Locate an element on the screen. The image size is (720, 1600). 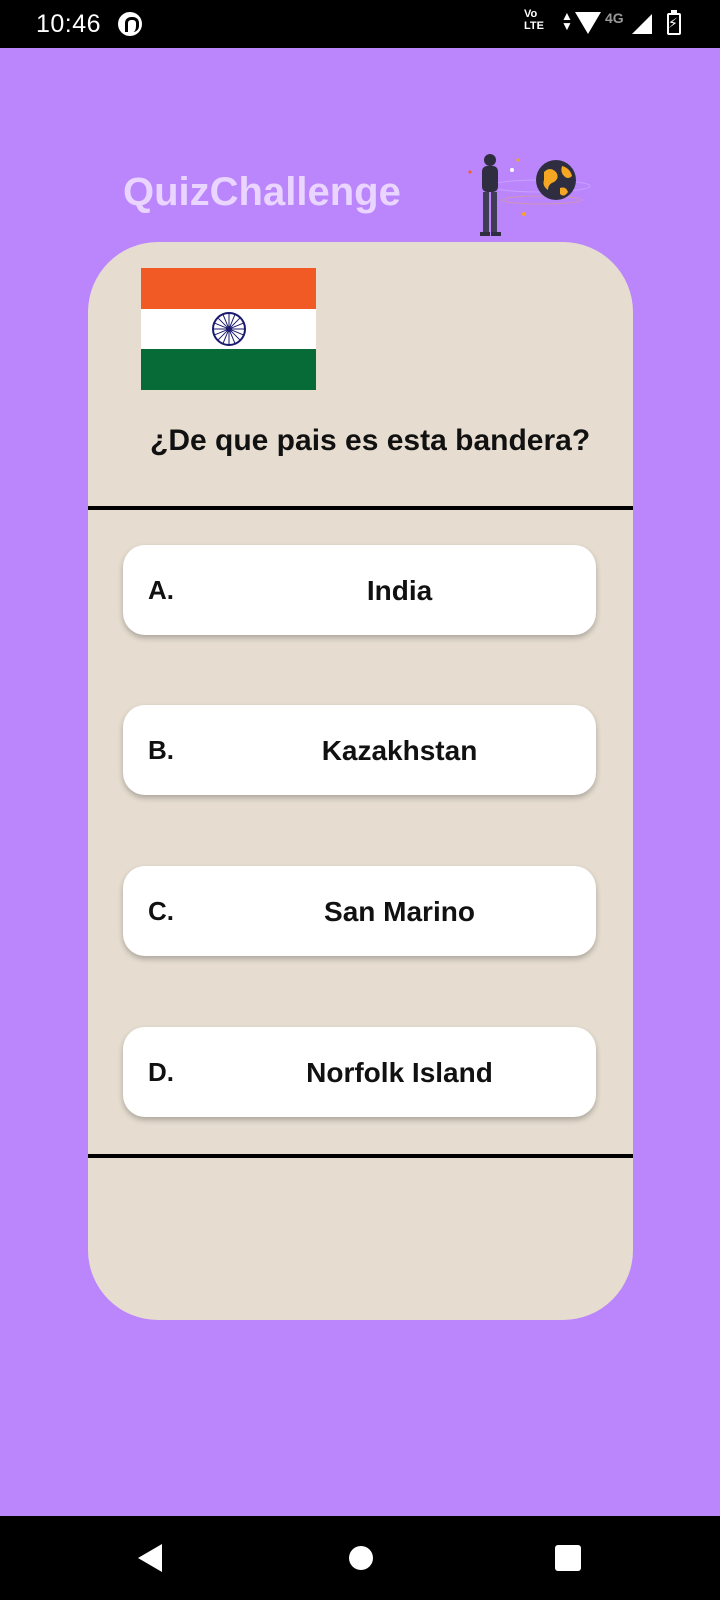
bottom-divider is located at coordinates (360, 1156).